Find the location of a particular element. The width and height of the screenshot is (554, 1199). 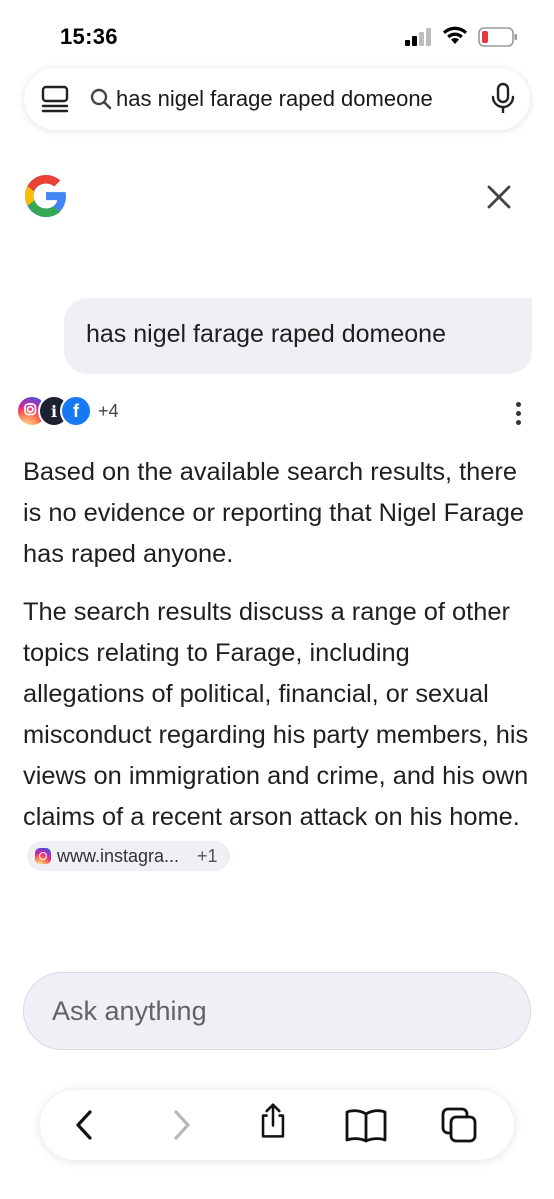

status-bar: 15:36 is located at coordinates (277, 33).